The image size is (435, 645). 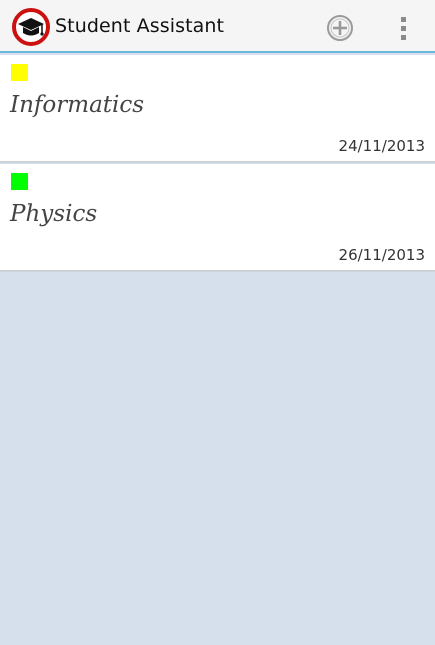 What do you see at coordinates (77, 105) in the screenshot?
I see `subject-name: Informatics` at bounding box center [77, 105].